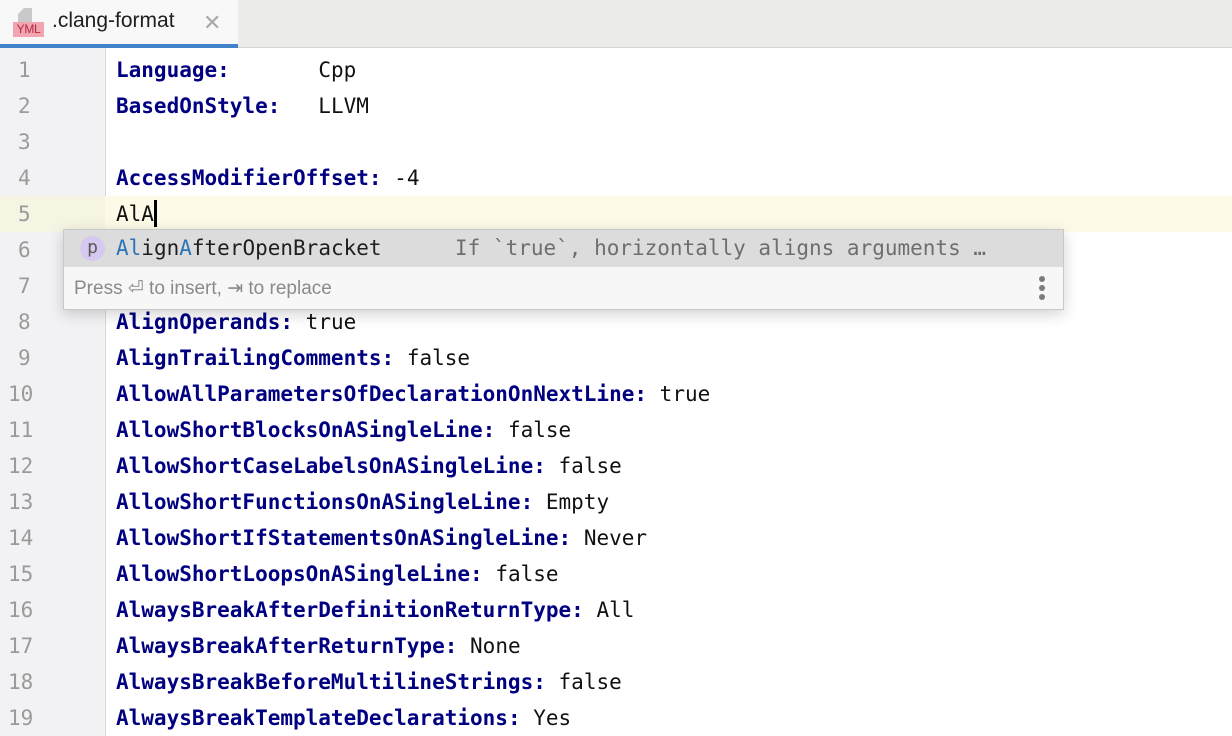  What do you see at coordinates (113, 20) in the screenshot?
I see `tab-title: .clang-format` at bounding box center [113, 20].